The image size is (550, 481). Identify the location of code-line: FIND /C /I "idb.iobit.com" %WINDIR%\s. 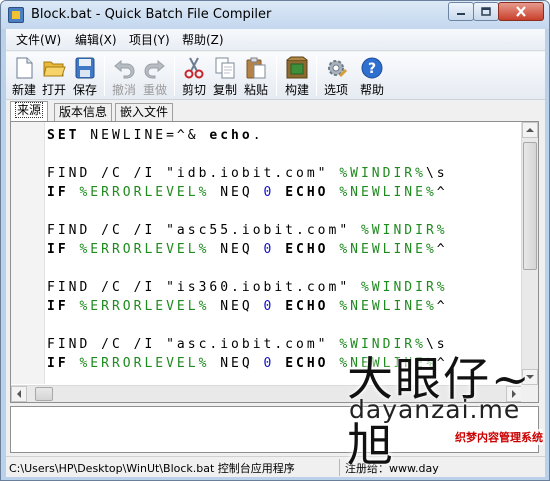
(247, 173).